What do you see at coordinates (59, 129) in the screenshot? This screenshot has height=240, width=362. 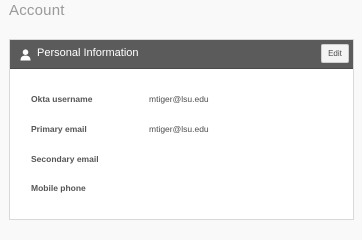 I see `field-label: Primary email` at bounding box center [59, 129].